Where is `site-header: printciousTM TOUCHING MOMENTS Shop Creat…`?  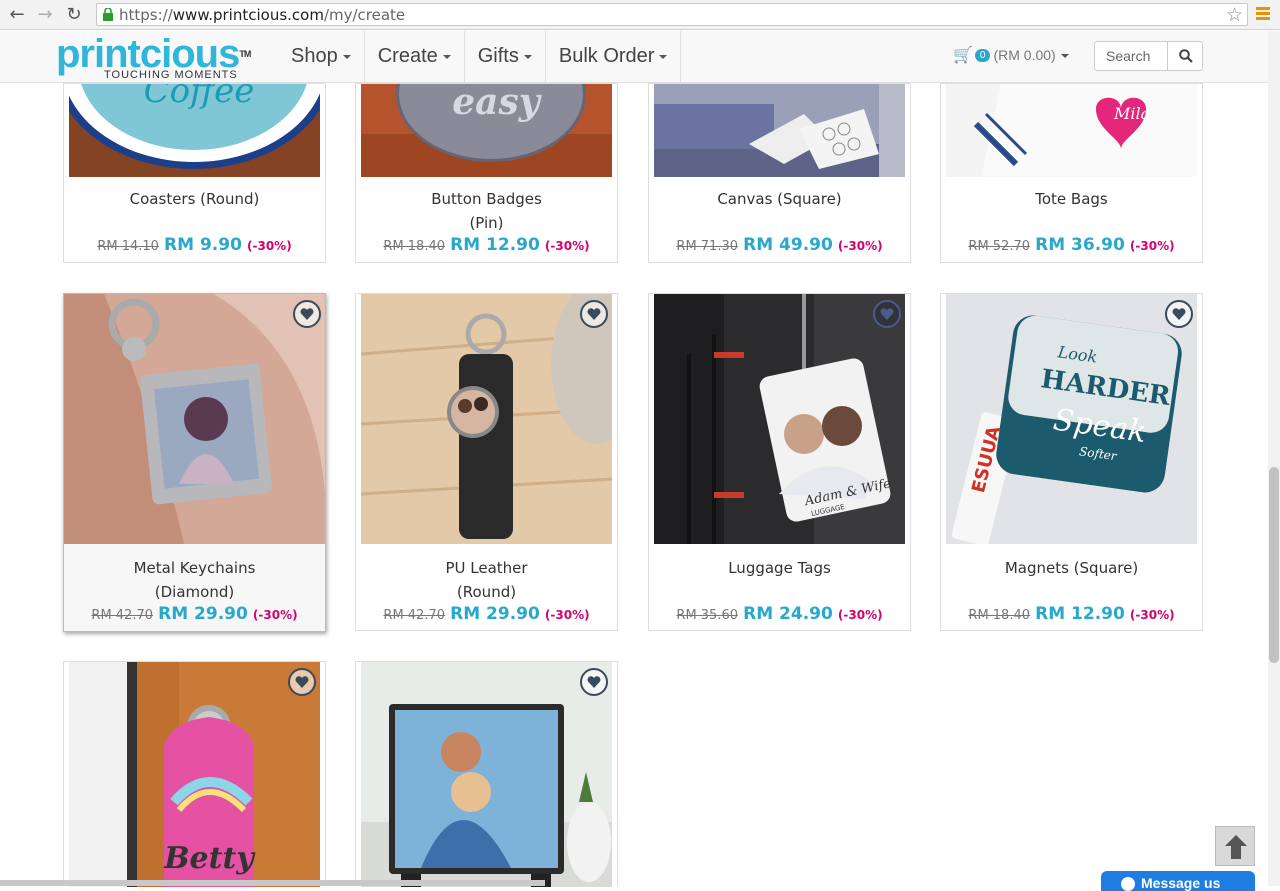 site-header: printciousTM TOUCHING MOMENTS Shop Creat… is located at coordinates (634, 57).